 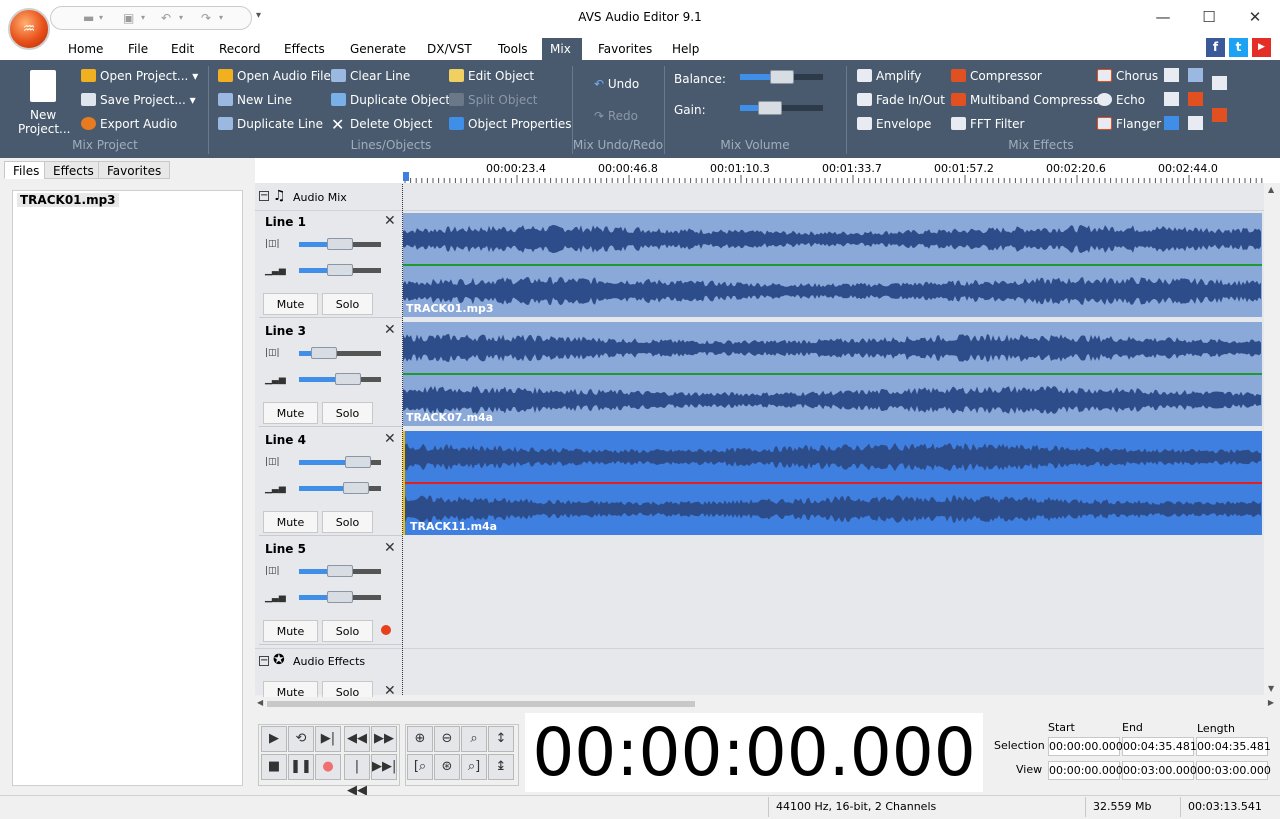 What do you see at coordinates (1238, 47) in the screenshot?
I see `twitter-icon: t` at bounding box center [1238, 47].